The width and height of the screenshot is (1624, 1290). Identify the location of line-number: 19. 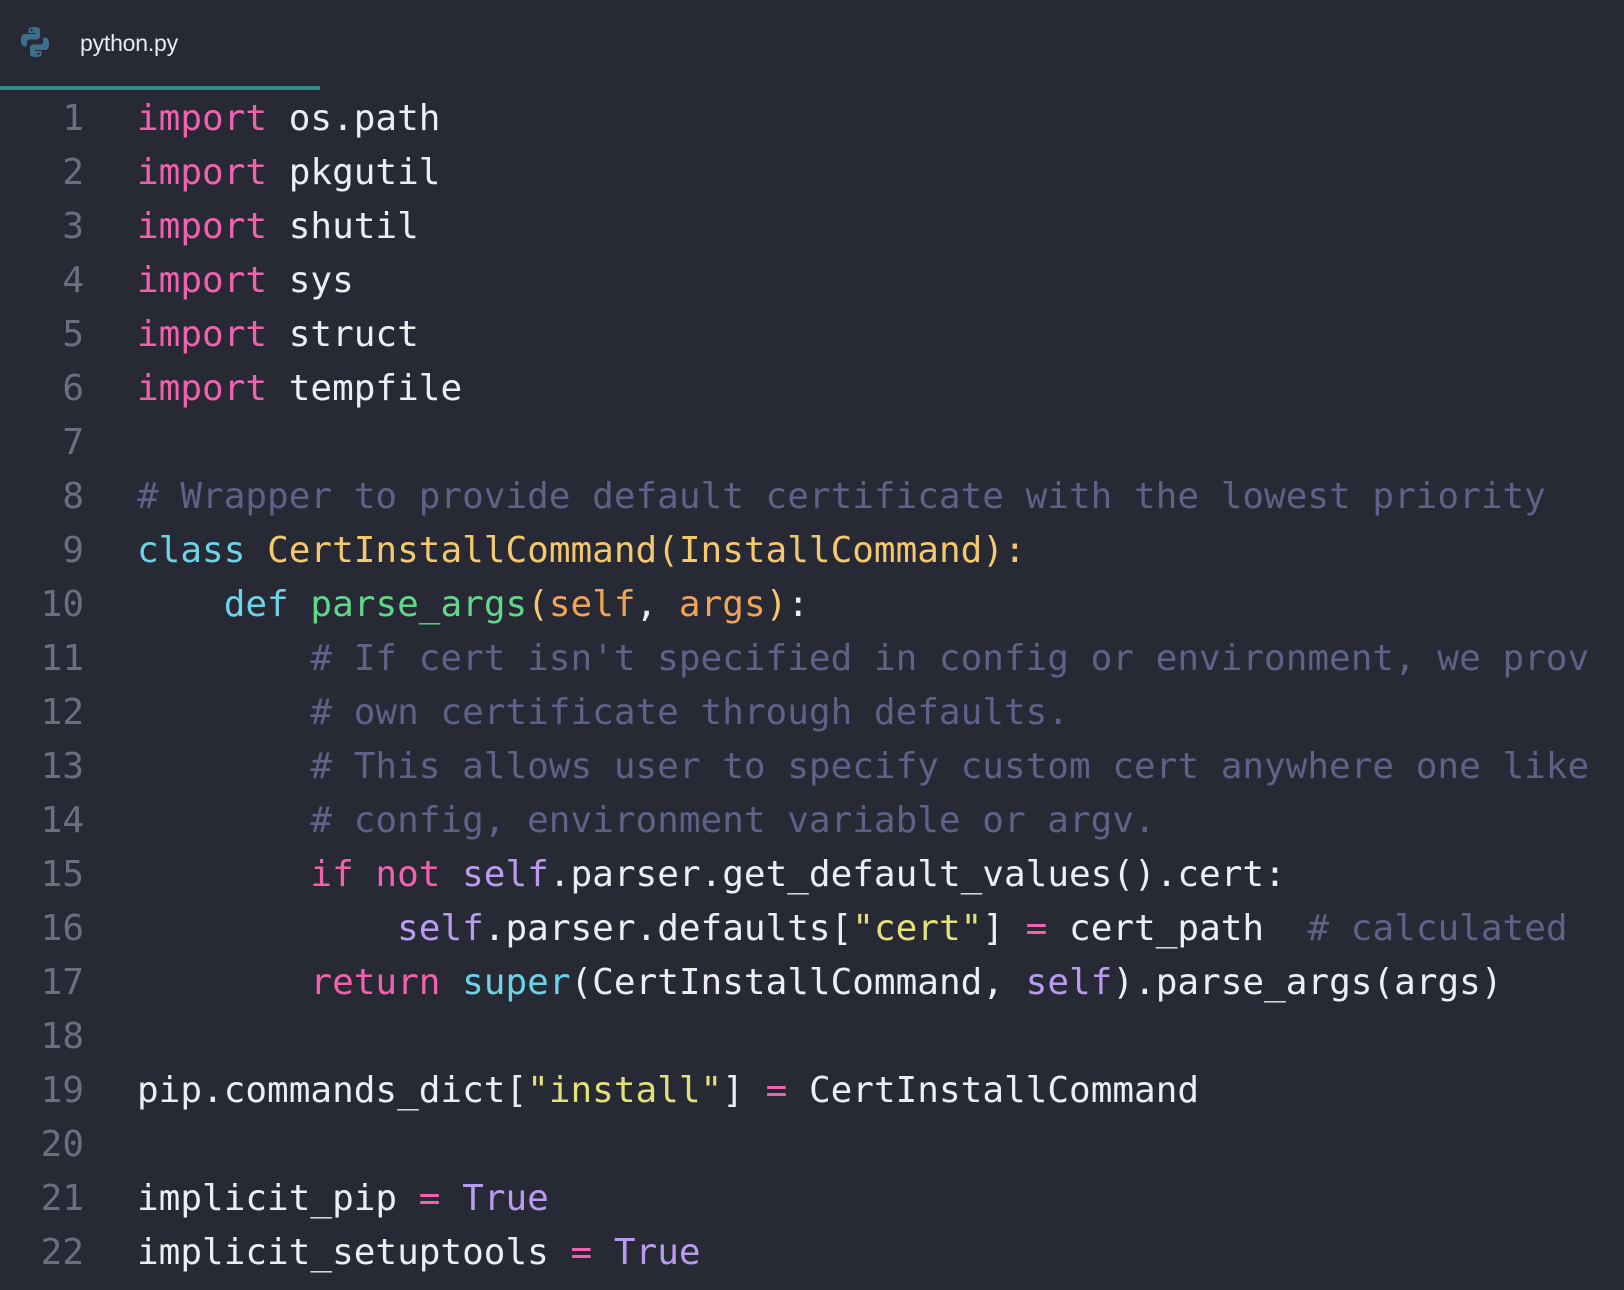
(62, 1090).